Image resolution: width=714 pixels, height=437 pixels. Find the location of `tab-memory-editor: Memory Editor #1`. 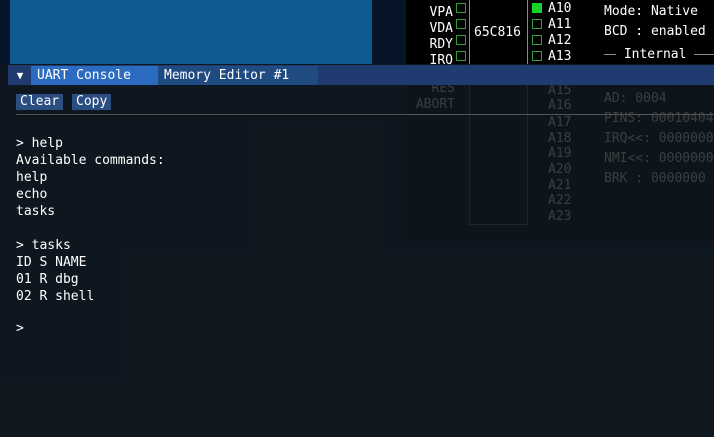

tab-memory-editor: Memory Editor #1 is located at coordinates (238, 75).